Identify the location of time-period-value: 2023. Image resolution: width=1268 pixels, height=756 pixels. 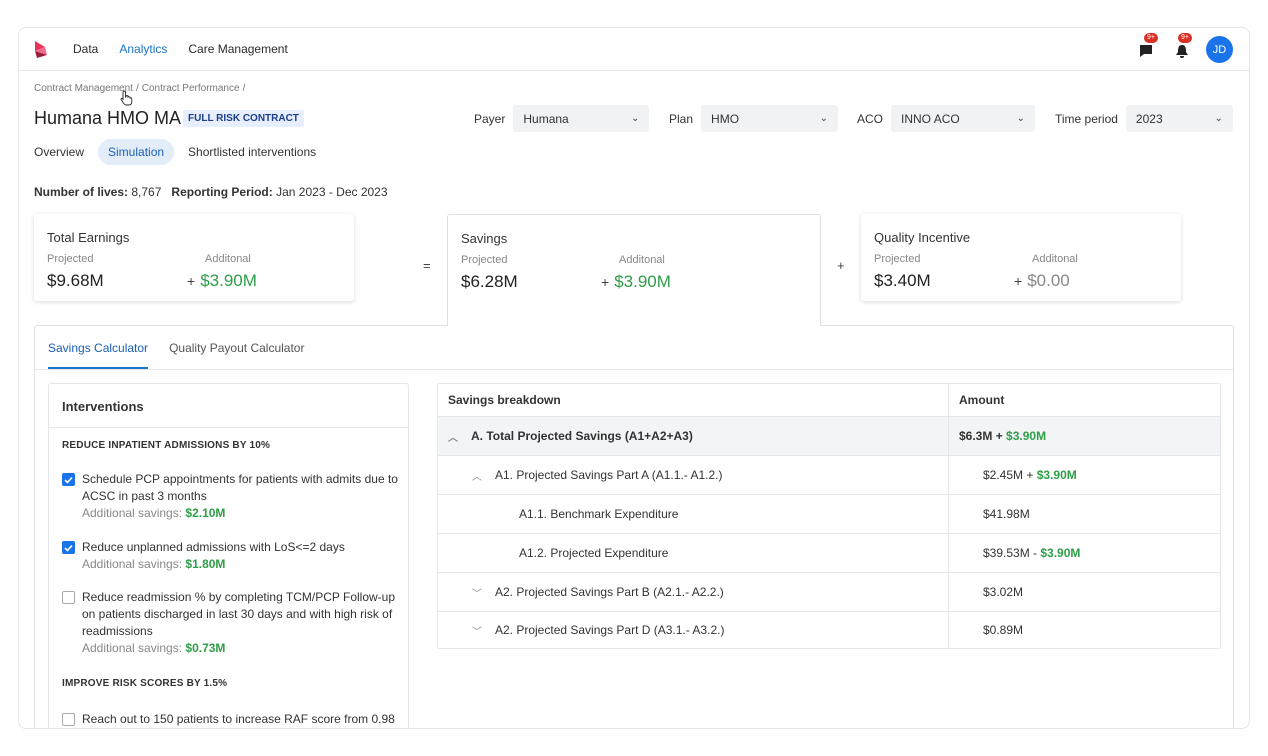
(1149, 118).